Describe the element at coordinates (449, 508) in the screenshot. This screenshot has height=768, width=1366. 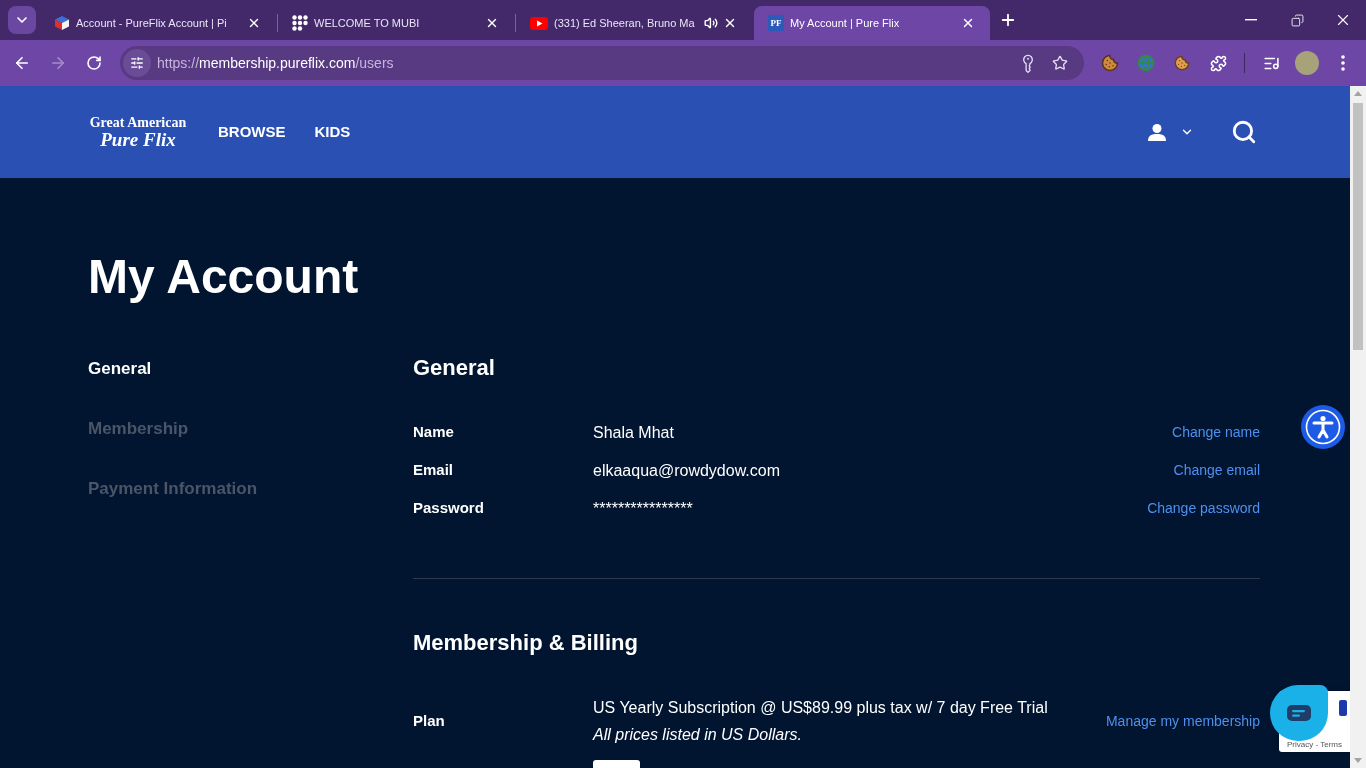
I see `field-label: Password` at that location.